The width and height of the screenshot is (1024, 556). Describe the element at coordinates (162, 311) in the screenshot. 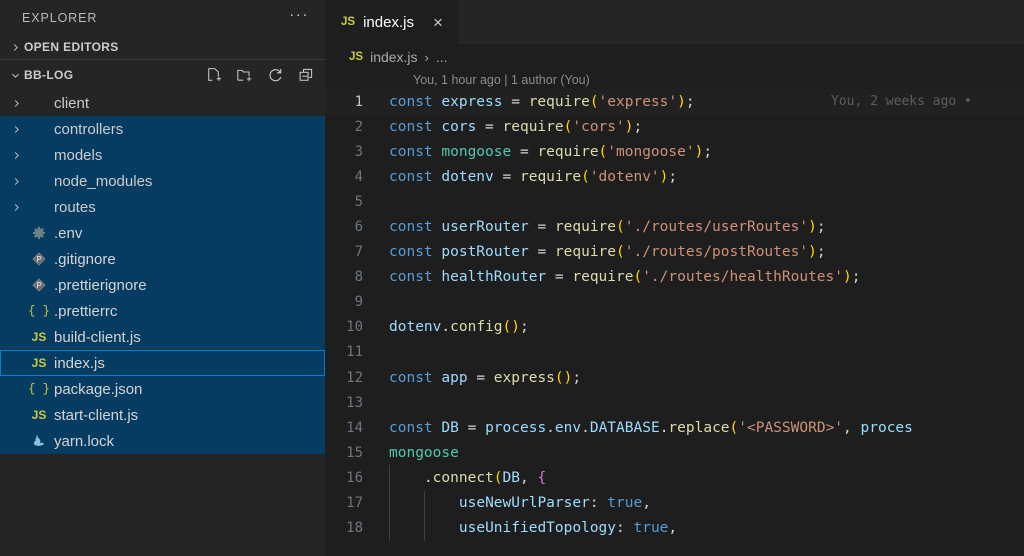

I see `tree-file--prettierrc: { } .prettierrc` at that location.